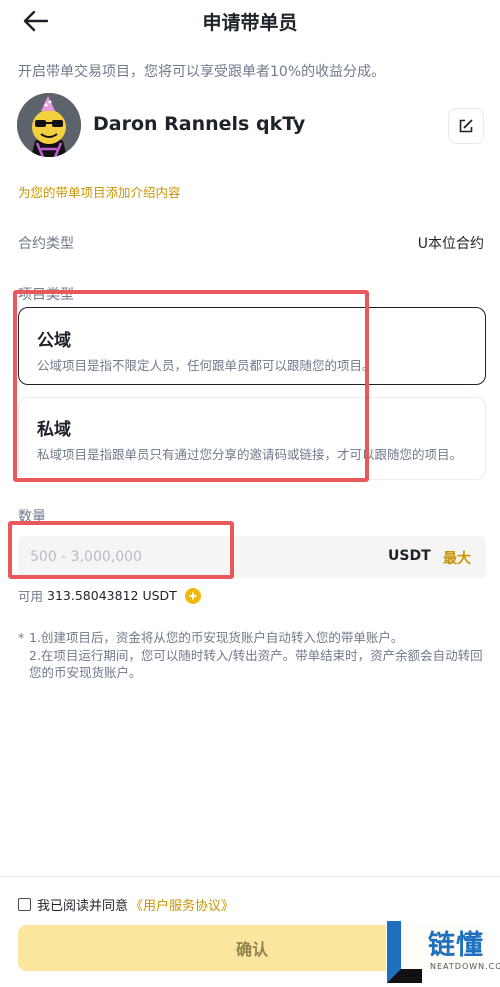 This screenshot has width=500, height=987. Describe the element at coordinates (451, 243) in the screenshot. I see `contract-type-value: U本位合约` at that location.